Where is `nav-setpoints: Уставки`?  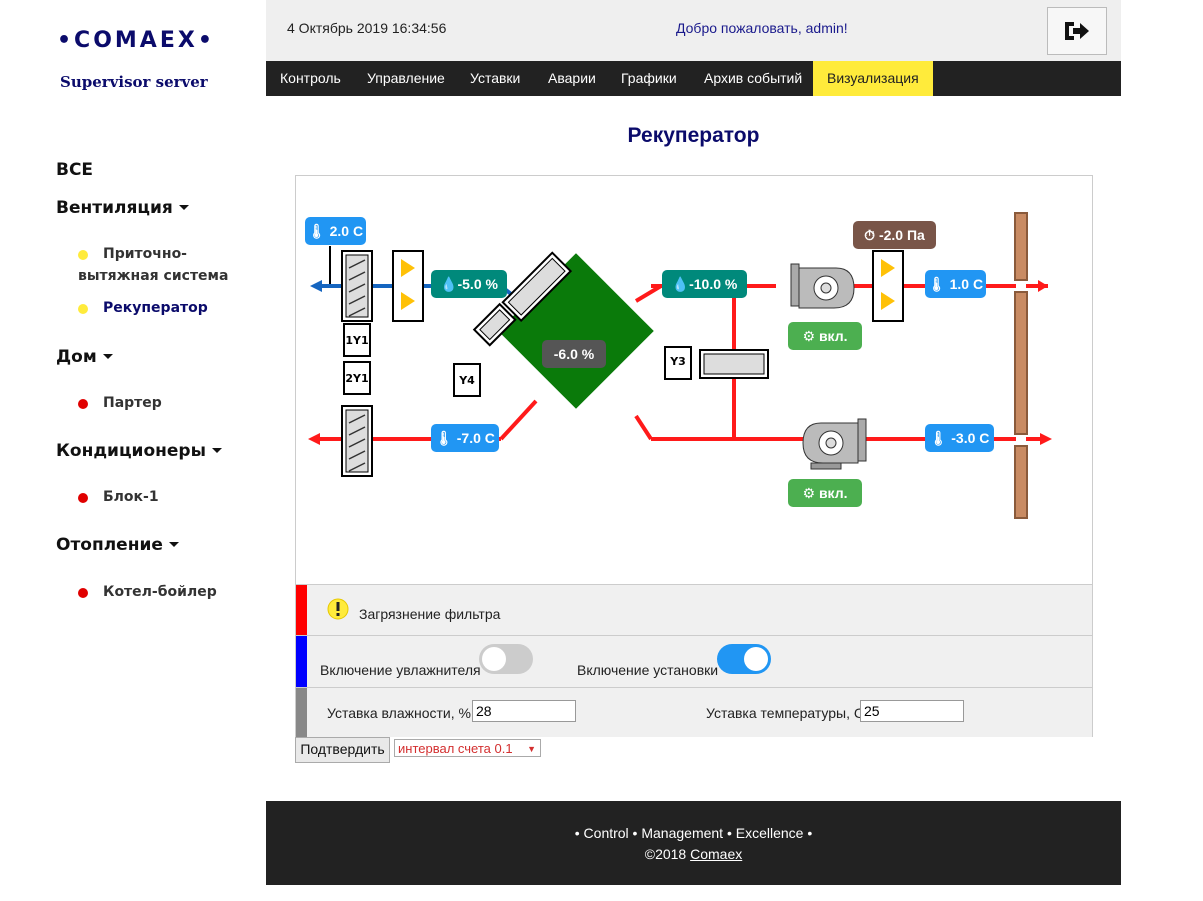
nav-setpoints: Уставки is located at coordinates (495, 78).